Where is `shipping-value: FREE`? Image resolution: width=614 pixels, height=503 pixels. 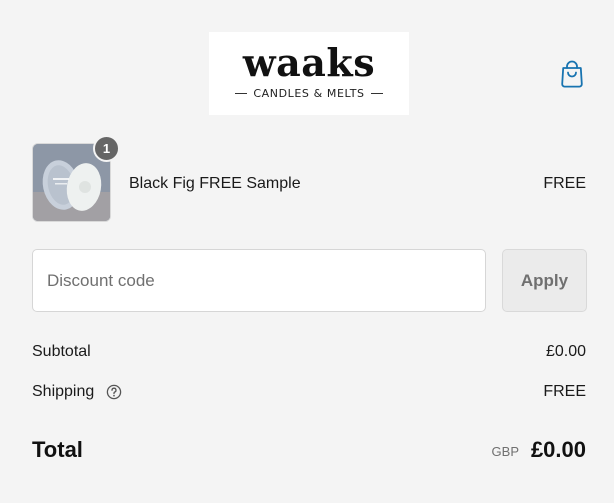 shipping-value: FREE is located at coordinates (564, 391).